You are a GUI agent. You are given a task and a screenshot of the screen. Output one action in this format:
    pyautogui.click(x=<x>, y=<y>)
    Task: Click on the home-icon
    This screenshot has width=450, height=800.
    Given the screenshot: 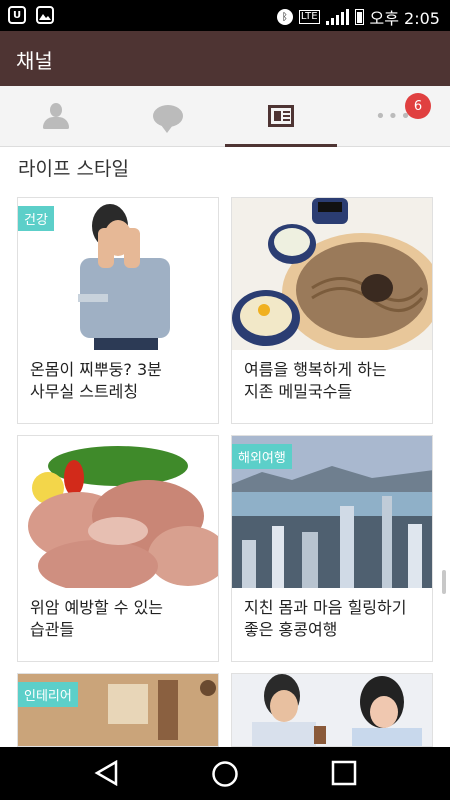 What is the action you would take?
    pyautogui.click(x=225, y=774)
    